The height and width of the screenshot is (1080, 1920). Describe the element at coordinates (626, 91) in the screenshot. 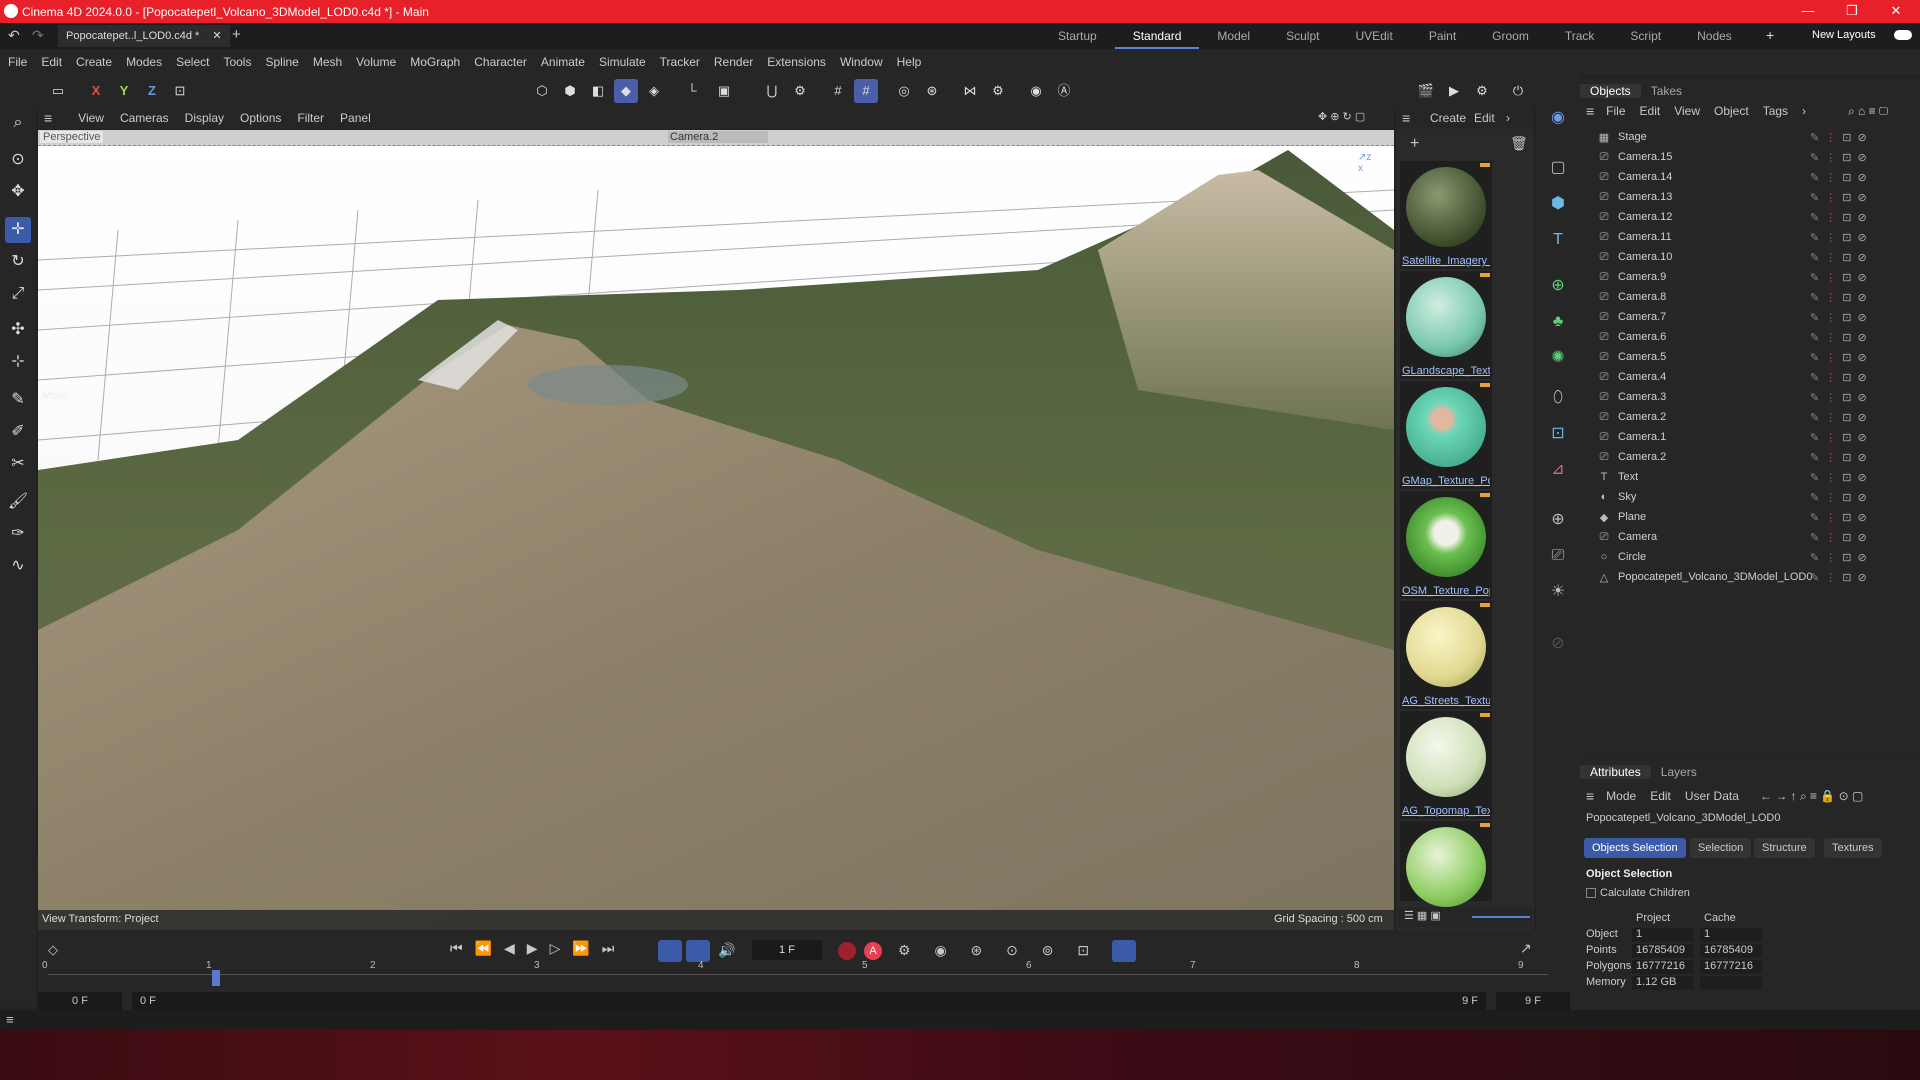

I see `model-mode-icon: ◆` at that location.